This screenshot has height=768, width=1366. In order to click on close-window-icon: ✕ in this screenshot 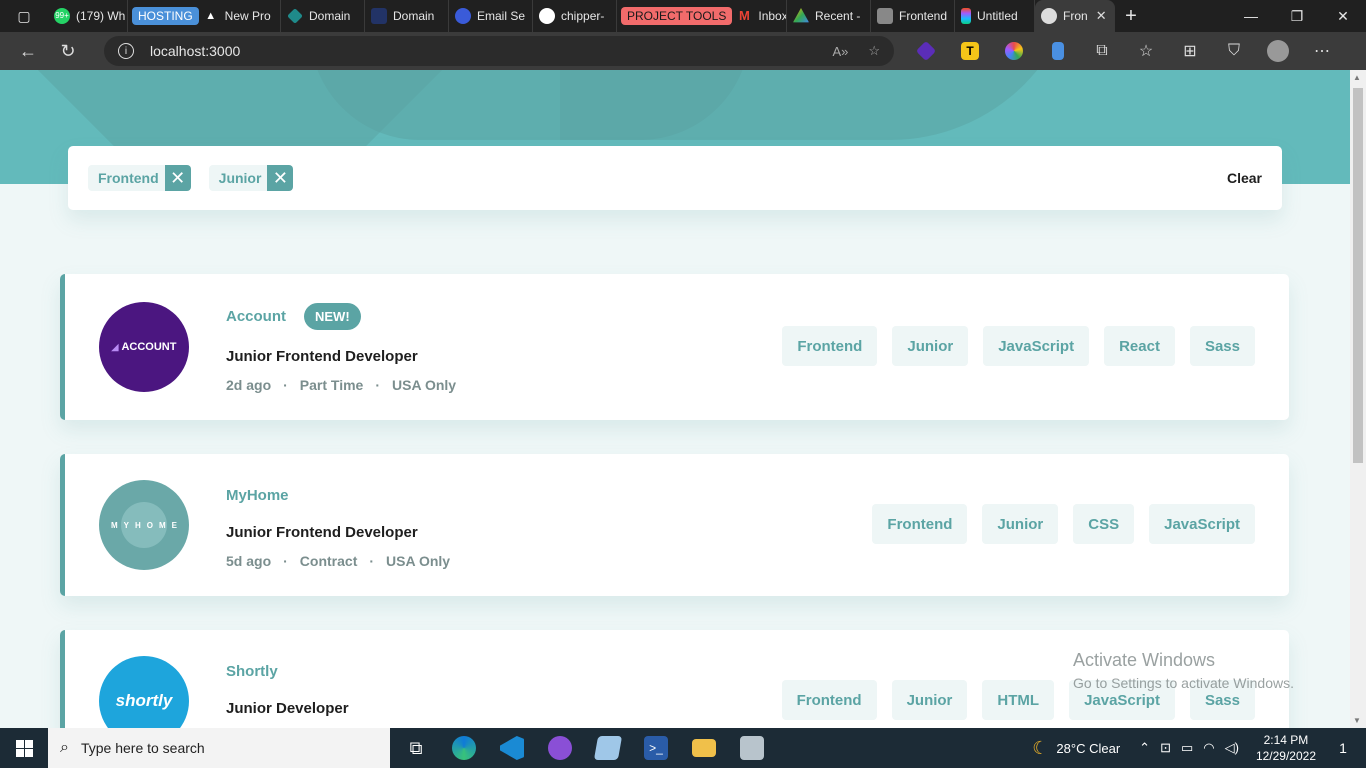, I will do `click(1343, 16)`.